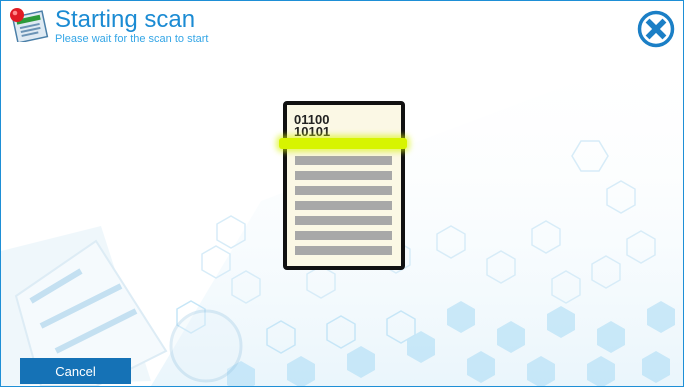 The width and height of the screenshot is (684, 387). Describe the element at coordinates (132, 39) in the screenshot. I see `page-subtitle: Please wait for the scan to start` at that location.